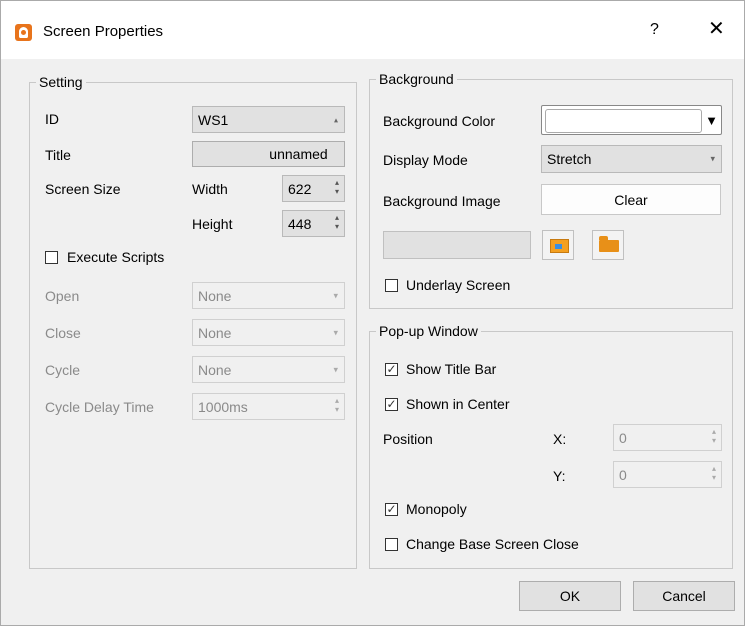 Image resolution: width=745 pixels, height=626 pixels. I want to click on app-icon, so click(23, 32).